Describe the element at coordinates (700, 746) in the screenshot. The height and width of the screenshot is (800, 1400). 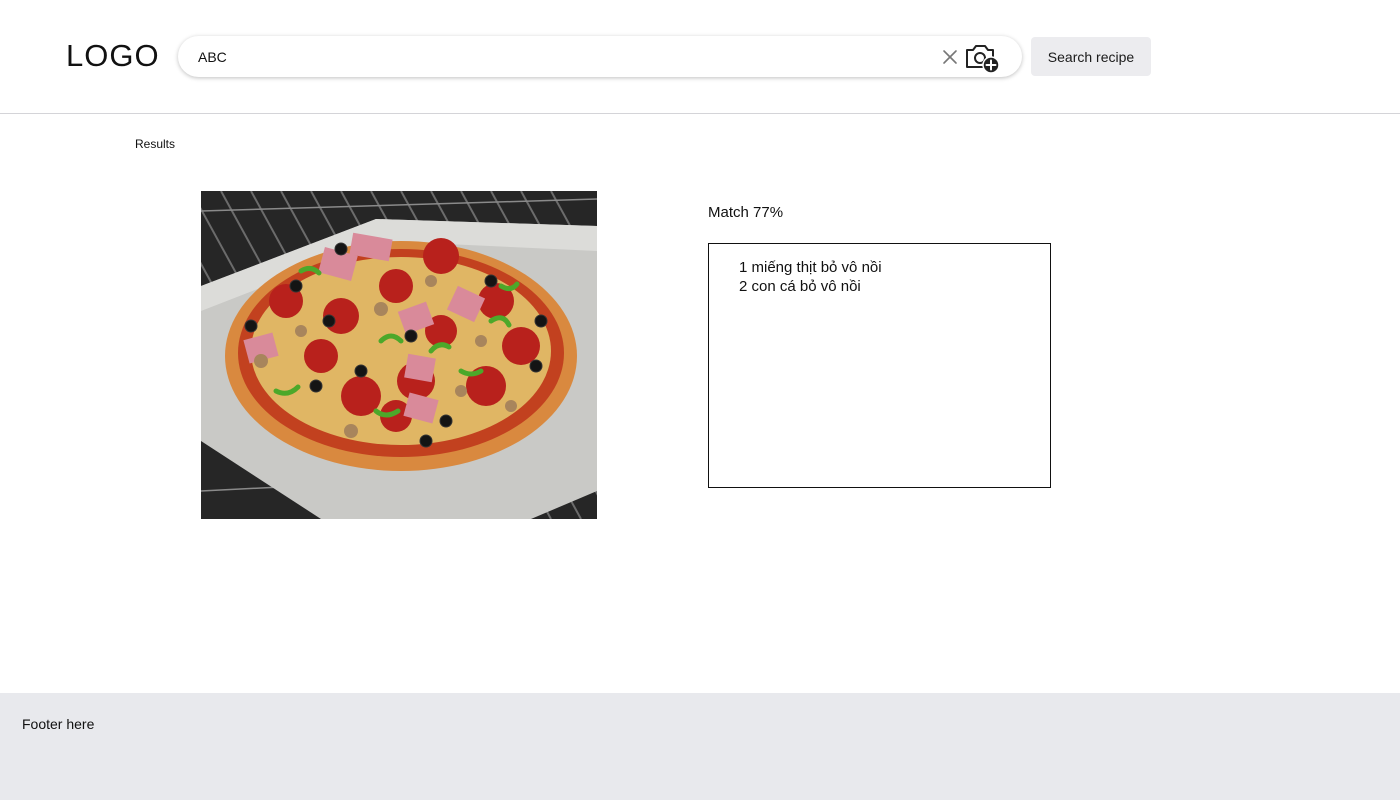
I see `page-footer: Footer here` at that location.